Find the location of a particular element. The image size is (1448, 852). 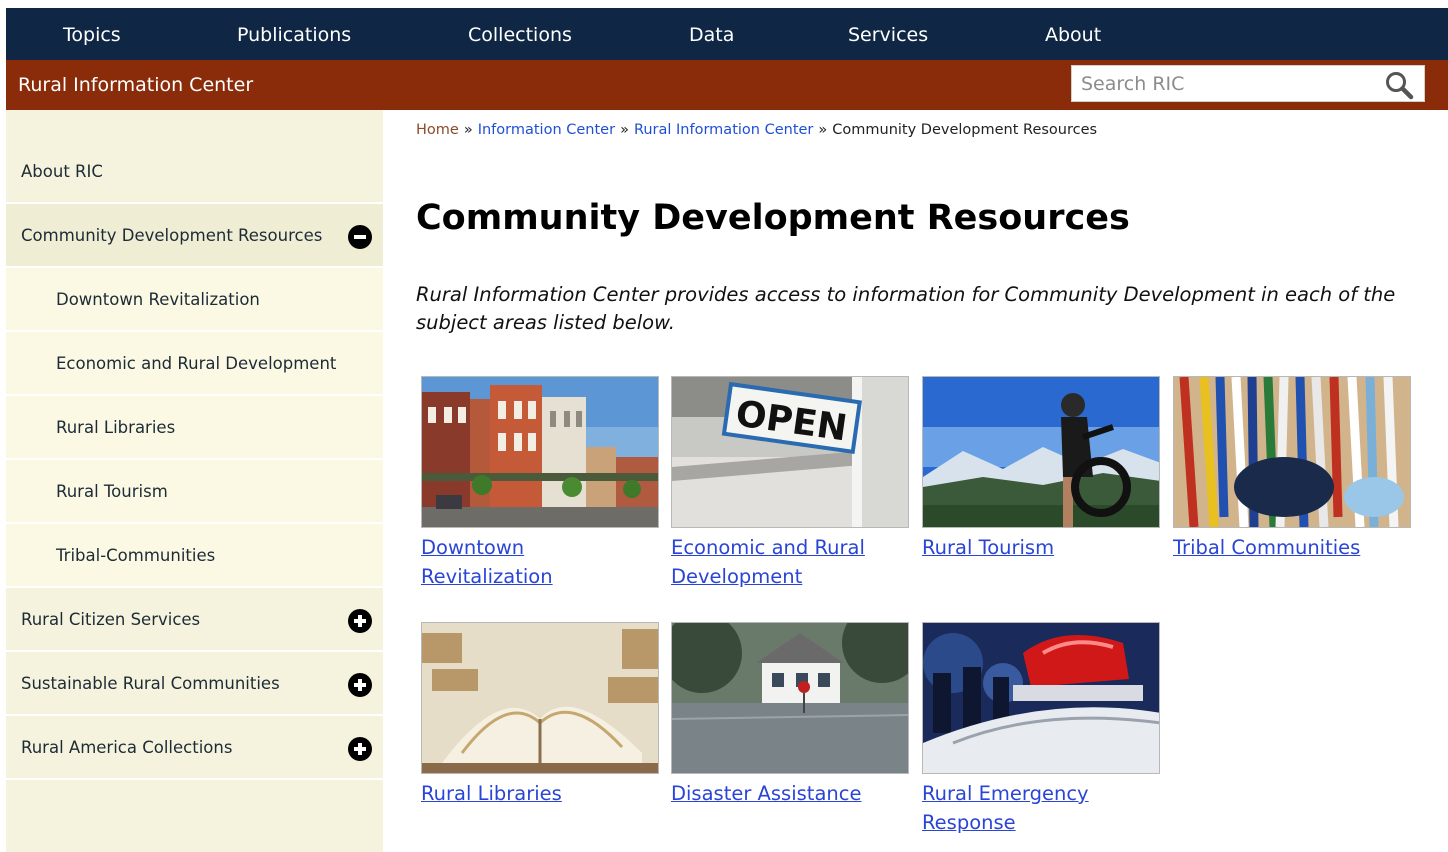

police-car-photo is located at coordinates (1041, 698).